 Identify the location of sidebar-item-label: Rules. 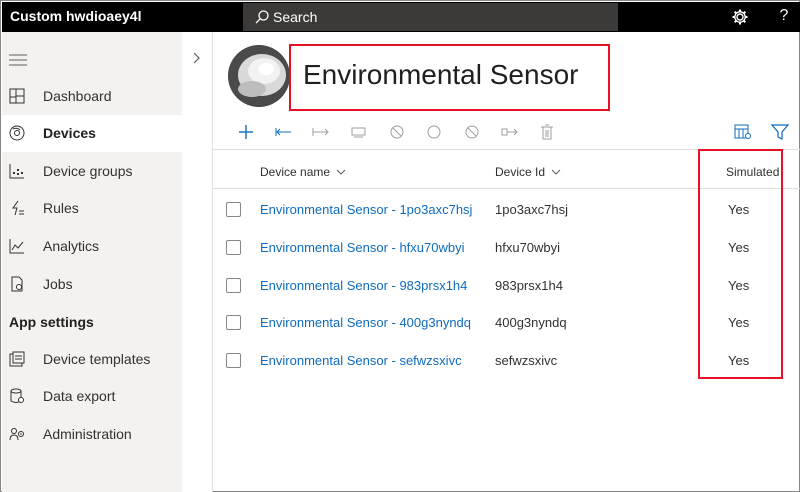
(61, 208).